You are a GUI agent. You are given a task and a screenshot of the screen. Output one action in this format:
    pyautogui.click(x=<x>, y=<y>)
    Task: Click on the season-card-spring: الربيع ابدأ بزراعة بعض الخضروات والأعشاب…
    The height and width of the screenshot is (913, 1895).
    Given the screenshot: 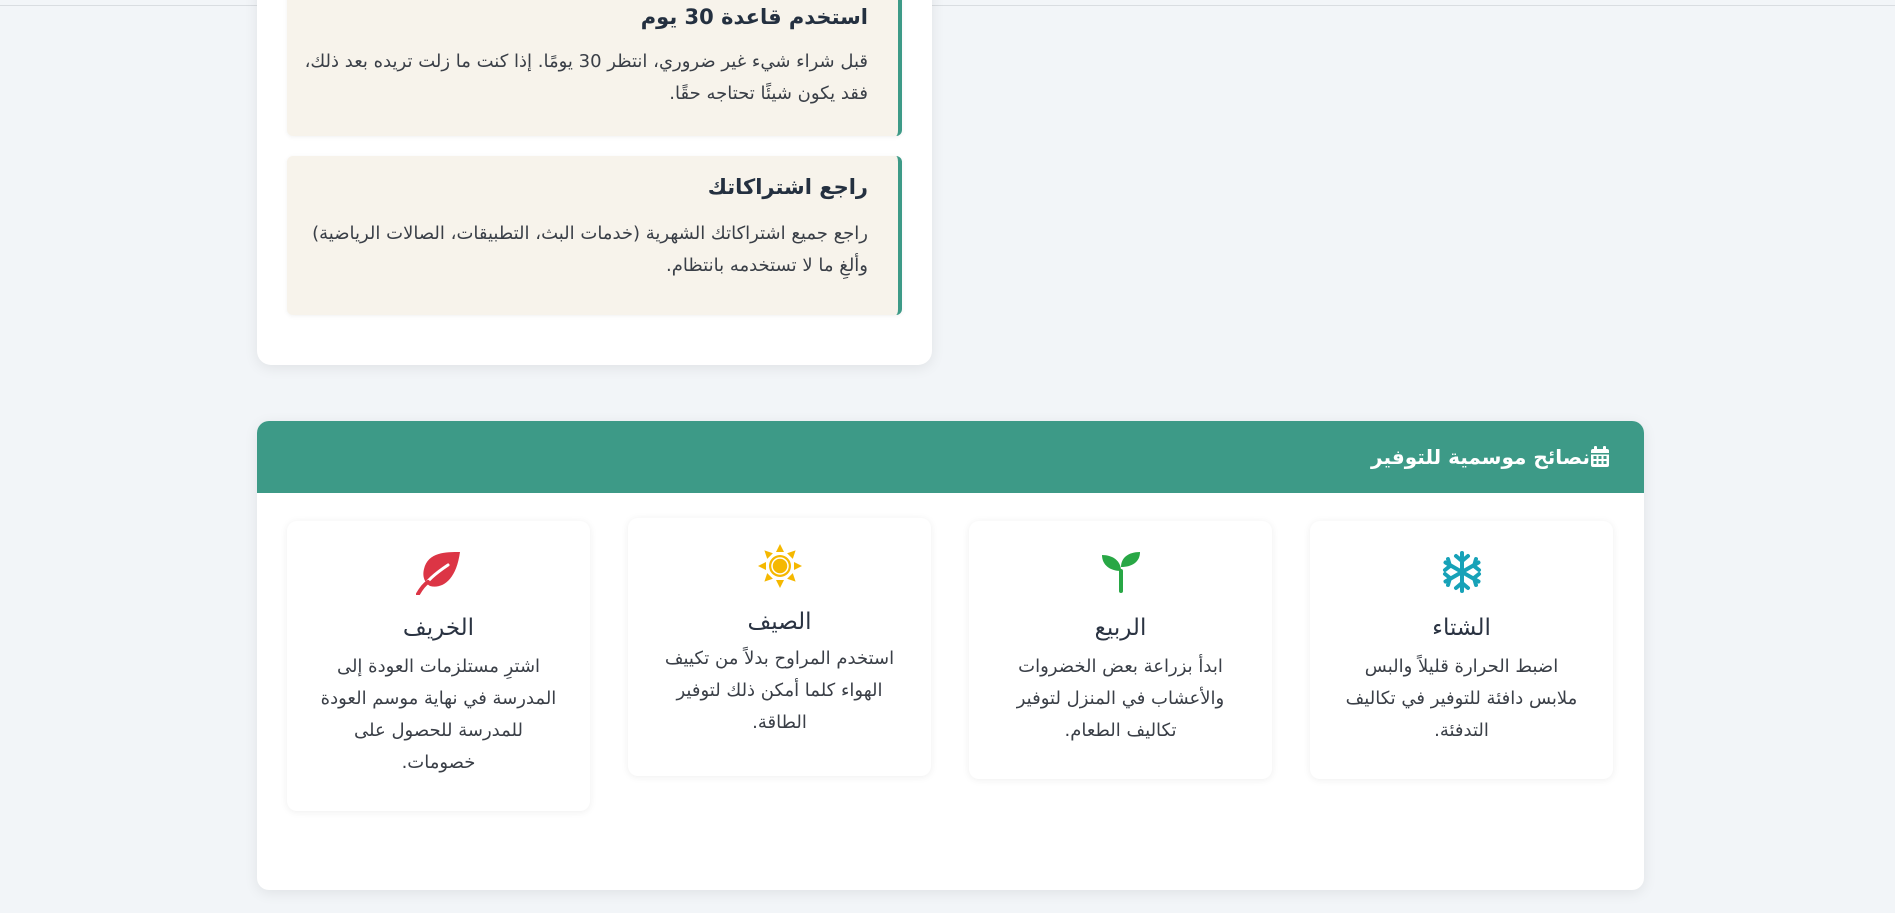 What is the action you would take?
    pyautogui.click(x=1120, y=650)
    